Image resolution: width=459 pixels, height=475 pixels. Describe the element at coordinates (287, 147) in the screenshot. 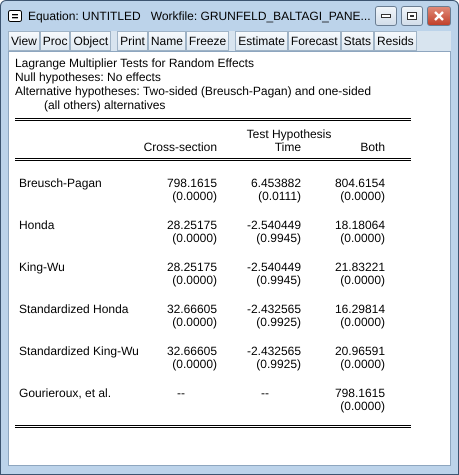

I see `column-header: Time` at that location.